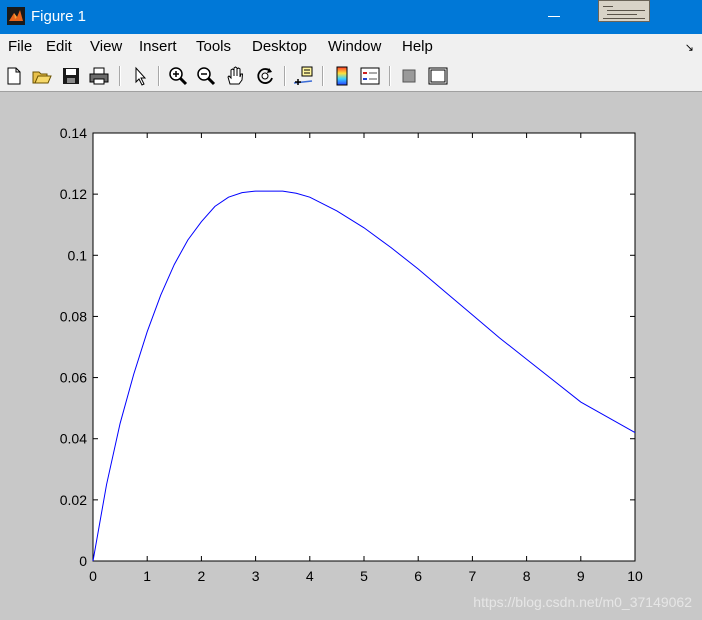  Describe the element at coordinates (527, 576) in the screenshot. I see `x-tick-label: 8` at that location.